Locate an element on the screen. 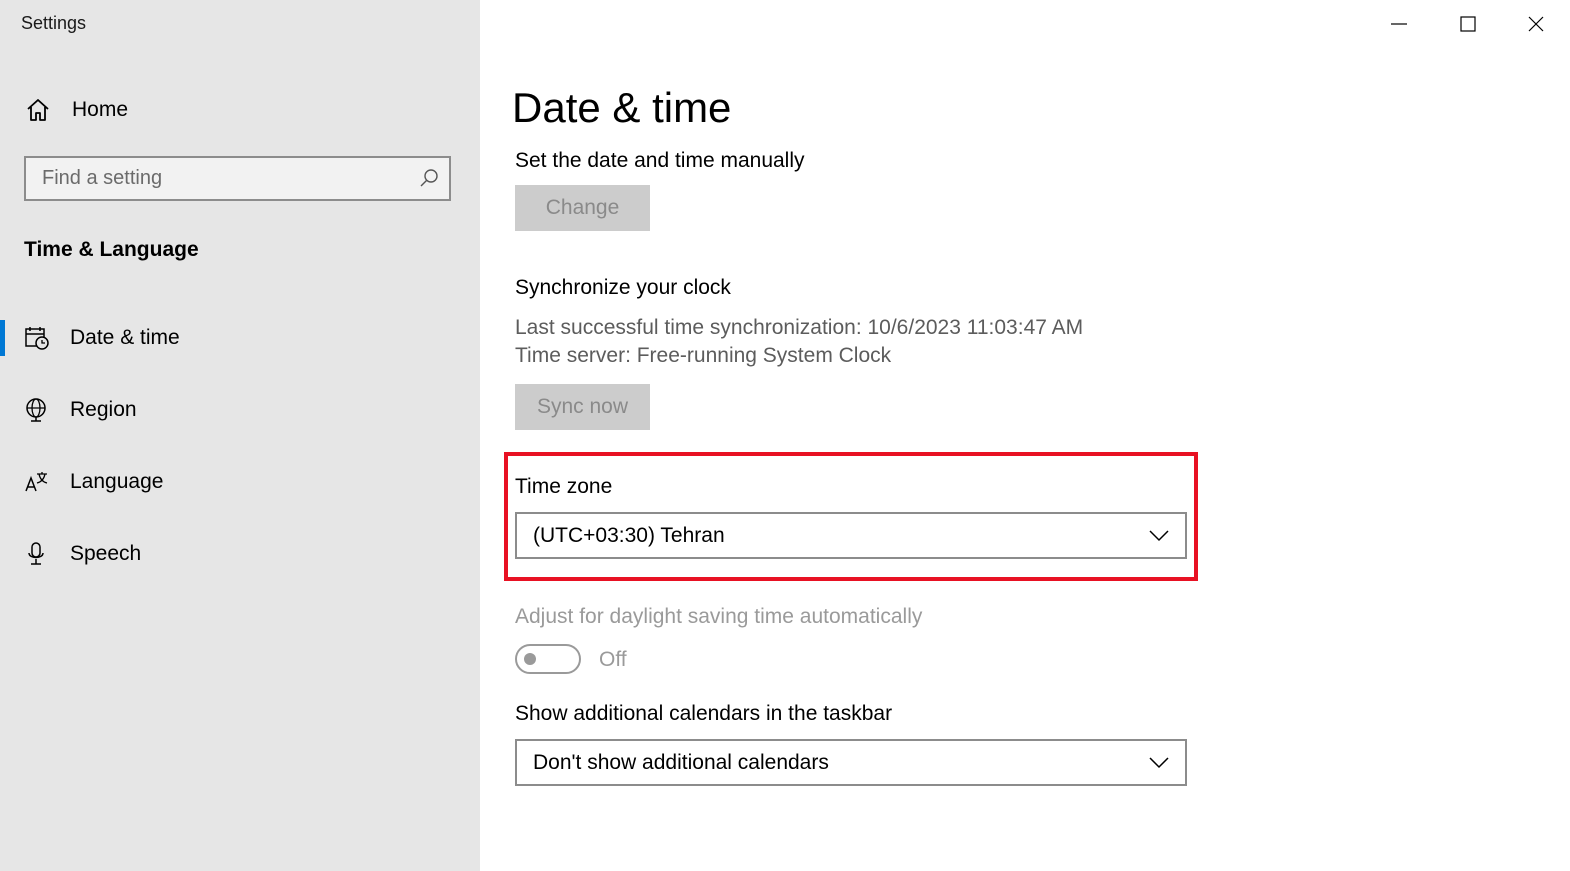  home-label: Home is located at coordinates (100, 109).